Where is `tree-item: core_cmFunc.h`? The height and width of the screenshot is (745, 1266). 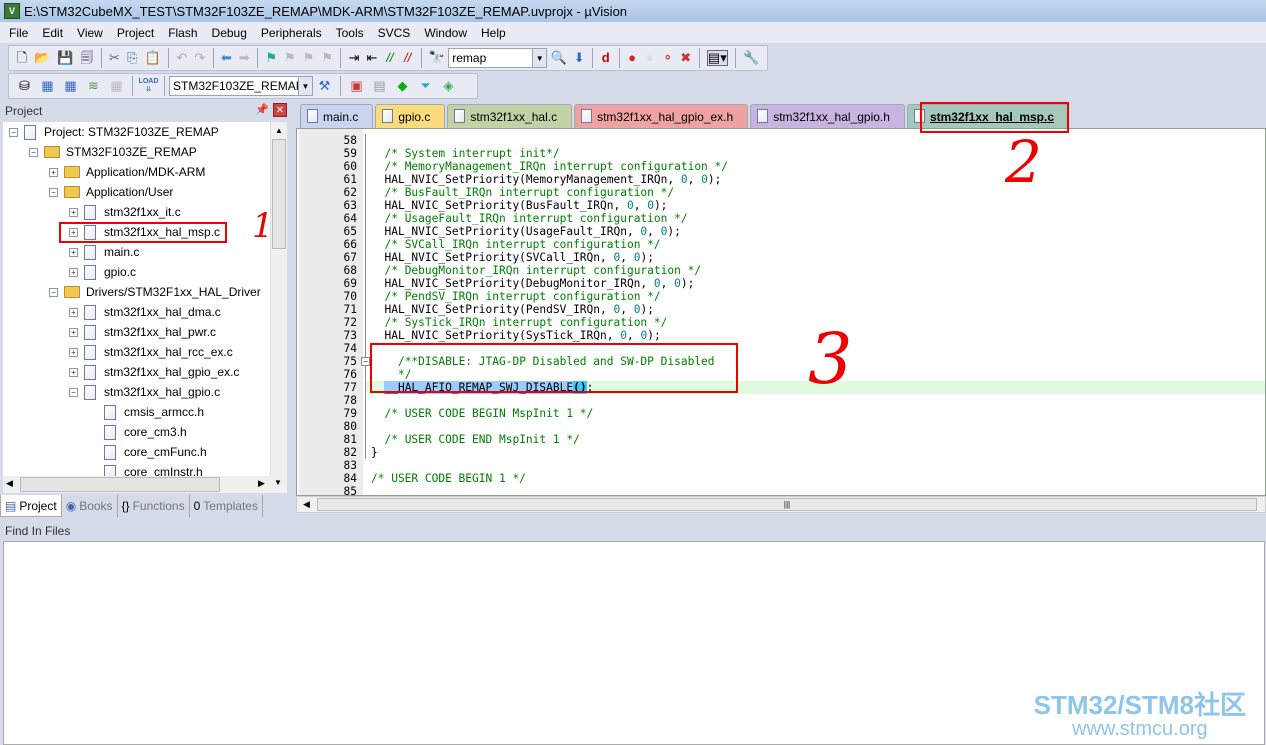
tree-item: core_cmFunc.h is located at coordinates (148, 452).